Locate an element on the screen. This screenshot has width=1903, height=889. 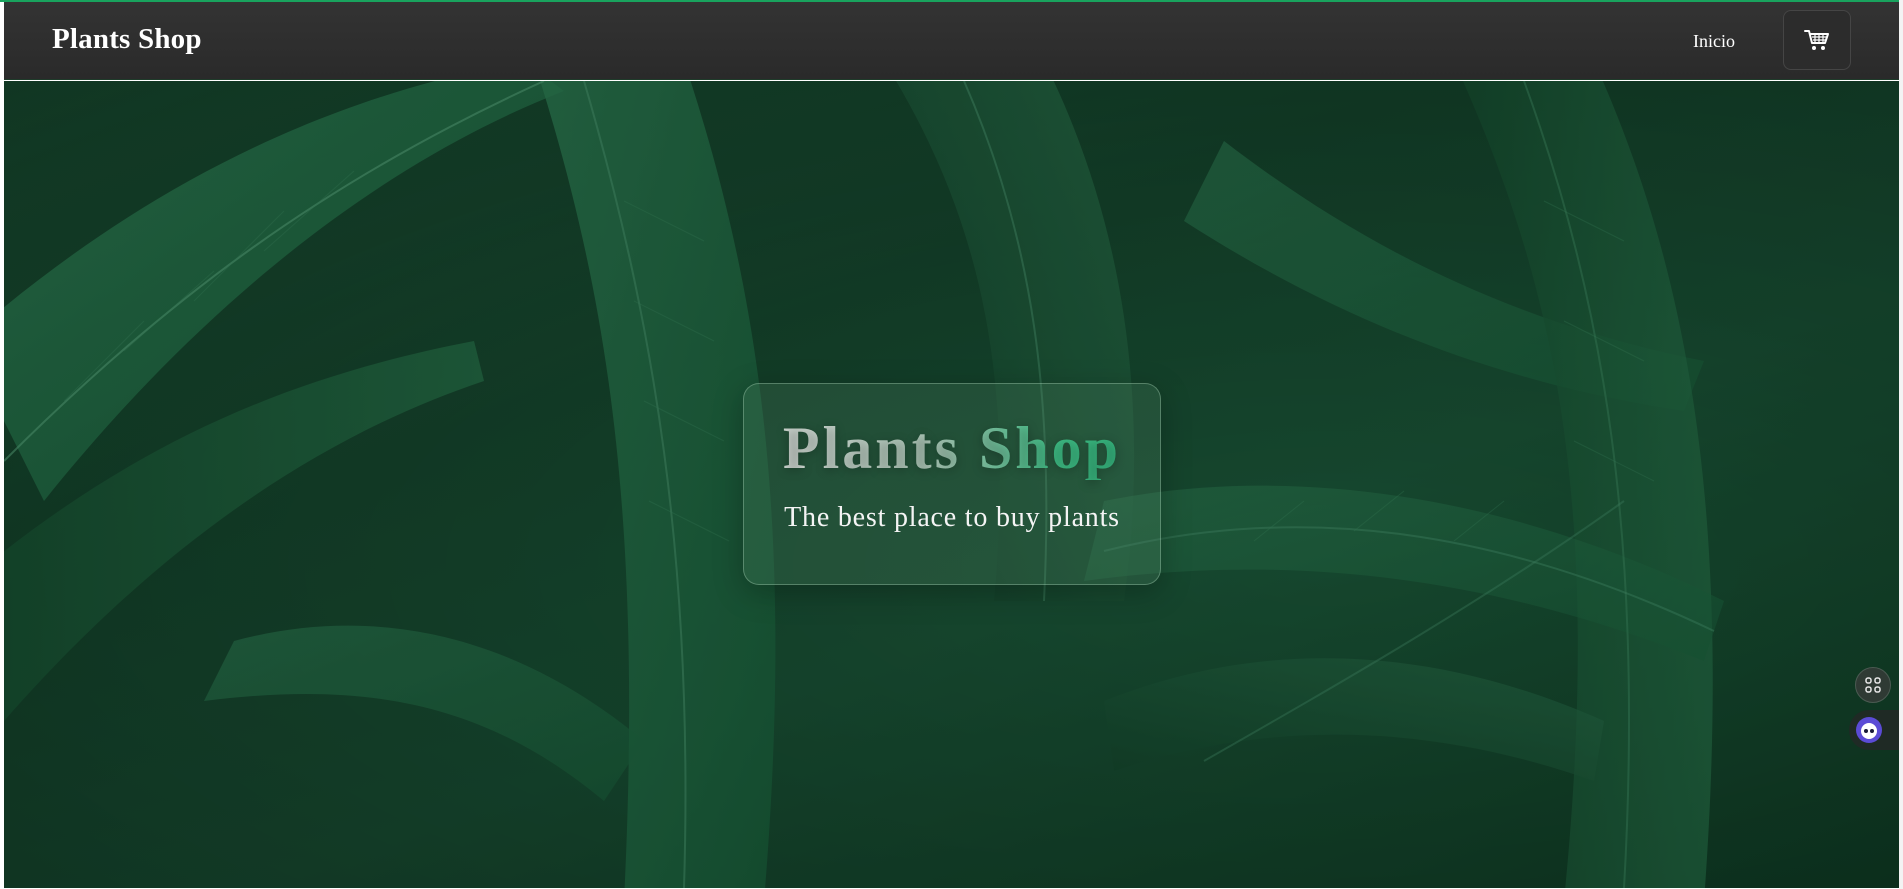
nav-link-inicio: Inicio is located at coordinates (1714, 41).